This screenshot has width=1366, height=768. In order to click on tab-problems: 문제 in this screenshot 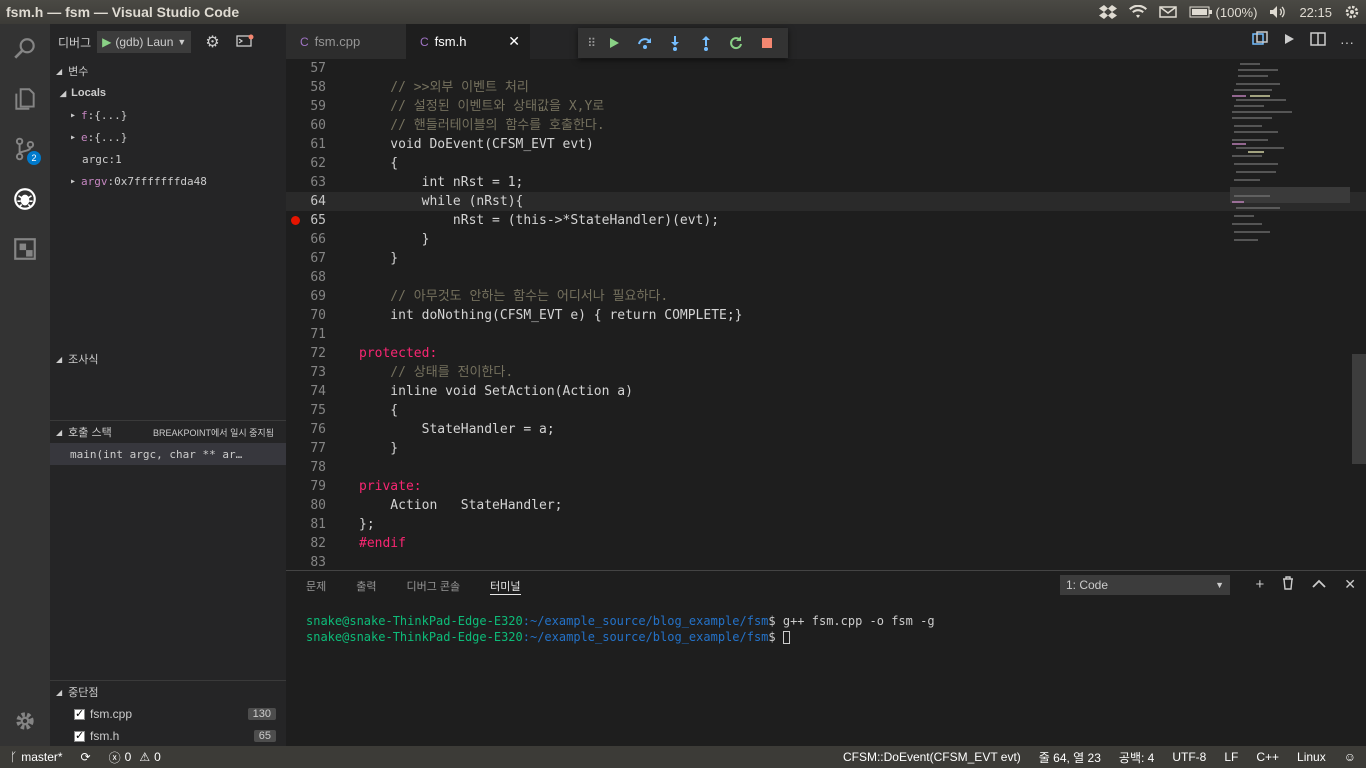, I will do `click(316, 586)`.